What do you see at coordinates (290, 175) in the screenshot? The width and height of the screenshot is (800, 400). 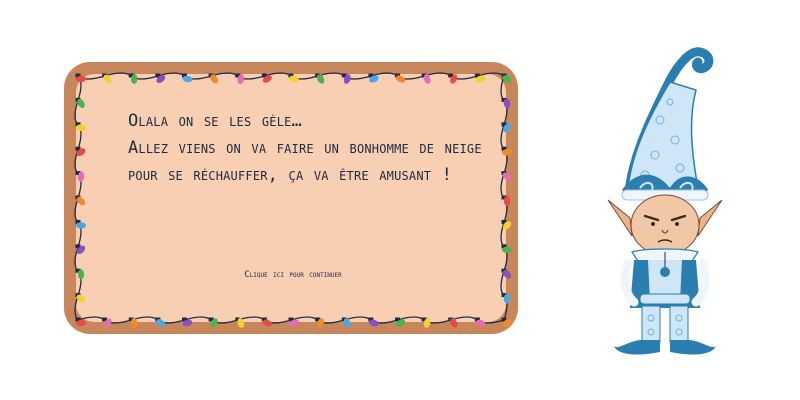 I see `dialogue-line-3: pour se réchauffer, ça va être amusant !` at bounding box center [290, 175].